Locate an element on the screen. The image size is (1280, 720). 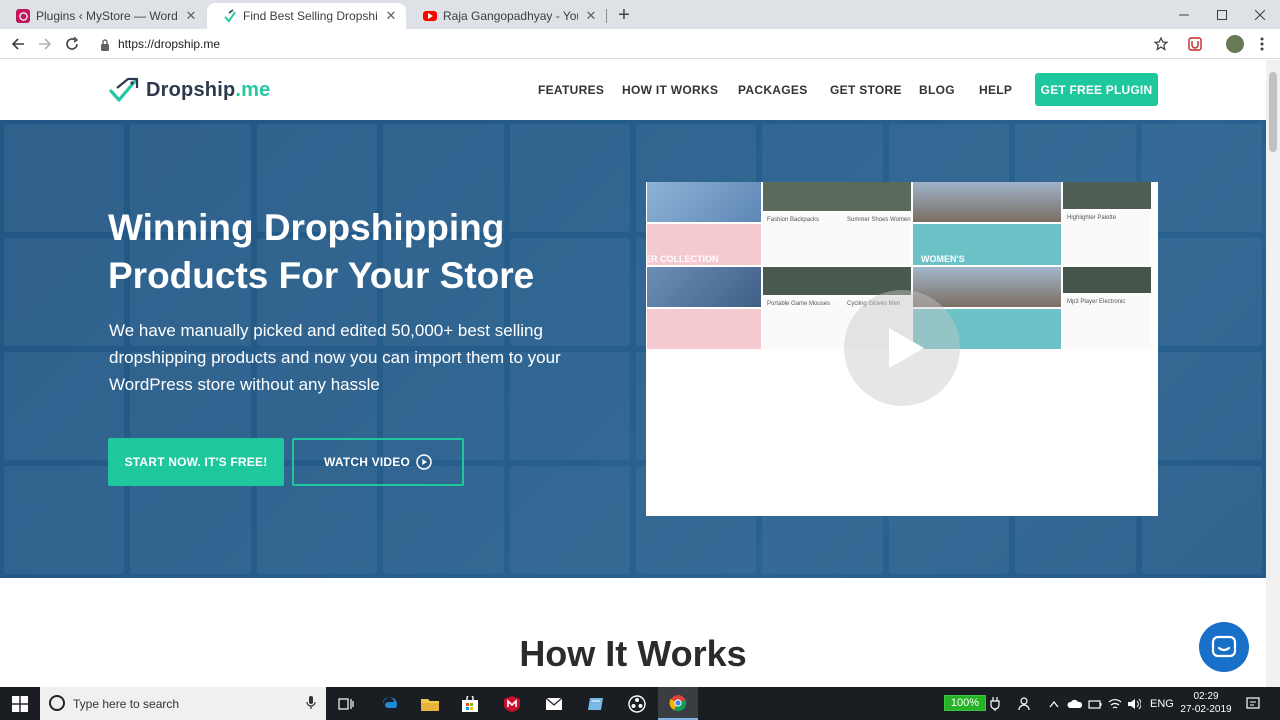
watch-video-button: WATCH VIDEO is located at coordinates (378, 462).